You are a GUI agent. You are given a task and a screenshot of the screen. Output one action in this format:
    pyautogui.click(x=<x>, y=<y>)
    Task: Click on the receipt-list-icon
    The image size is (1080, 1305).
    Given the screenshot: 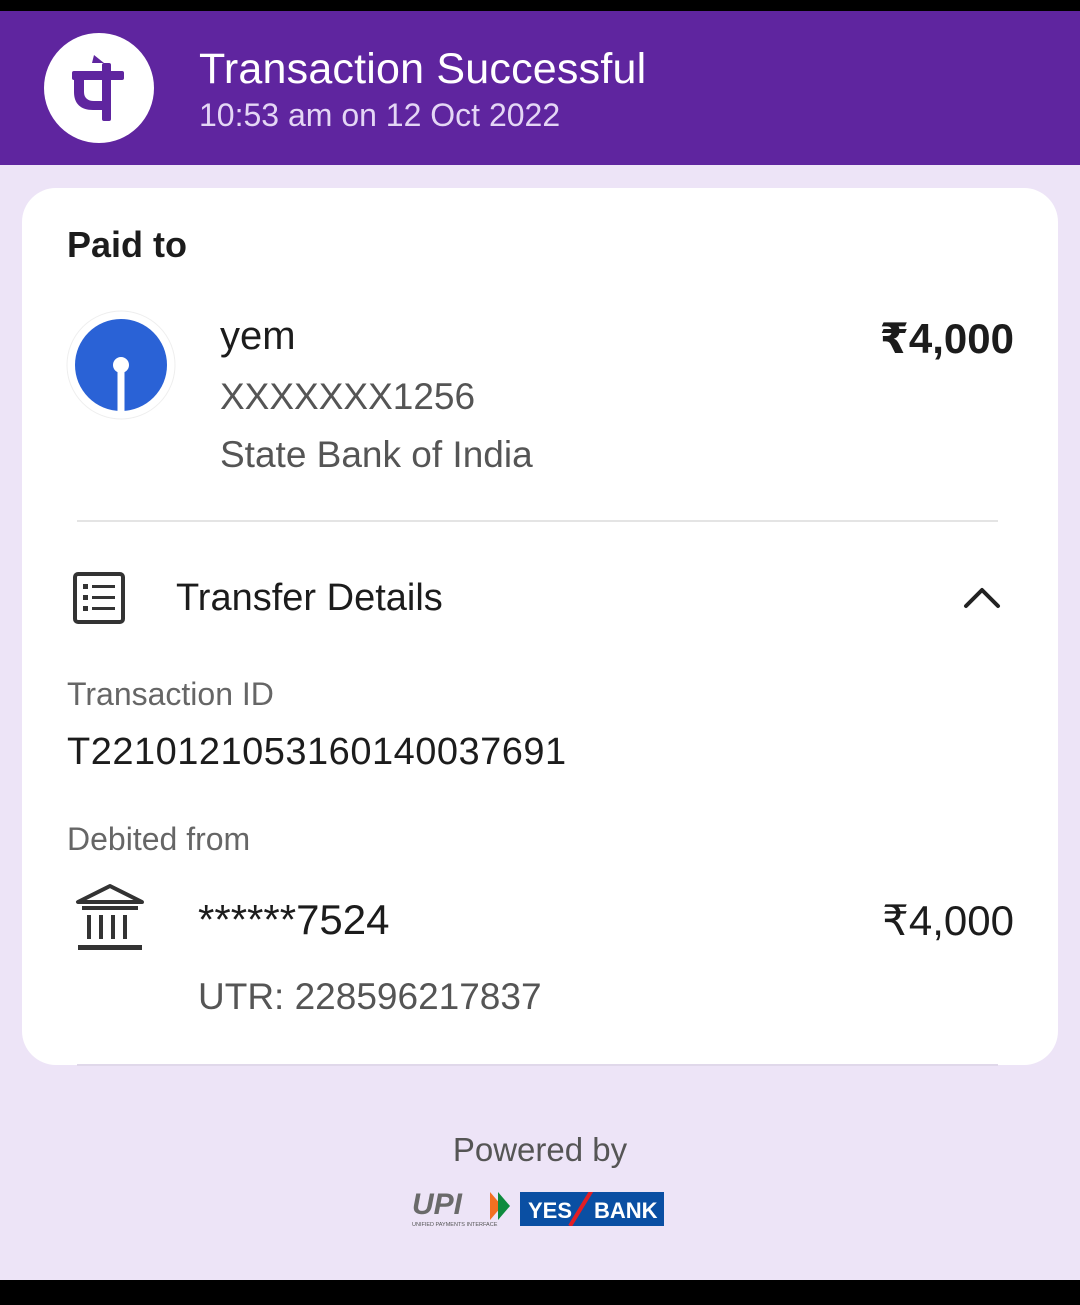 What is the action you would take?
    pyautogui.click(x=99, y=598)
    